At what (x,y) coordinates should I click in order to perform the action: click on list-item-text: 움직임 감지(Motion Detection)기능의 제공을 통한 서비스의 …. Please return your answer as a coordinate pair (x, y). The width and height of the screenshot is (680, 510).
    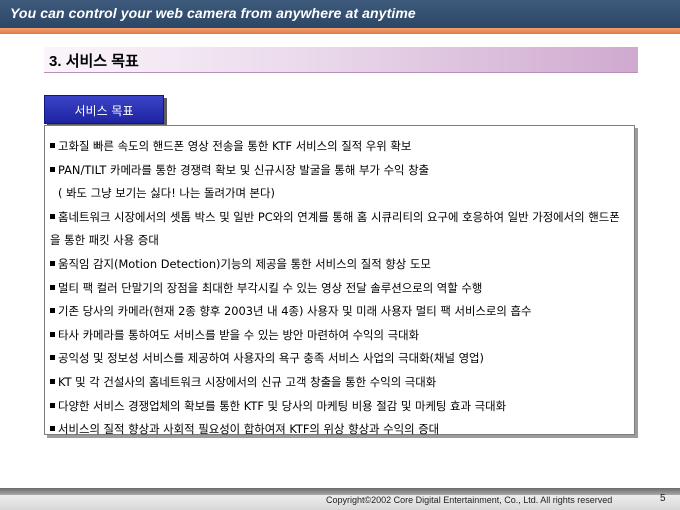
    Looking at the image, I should click on (244, 263).